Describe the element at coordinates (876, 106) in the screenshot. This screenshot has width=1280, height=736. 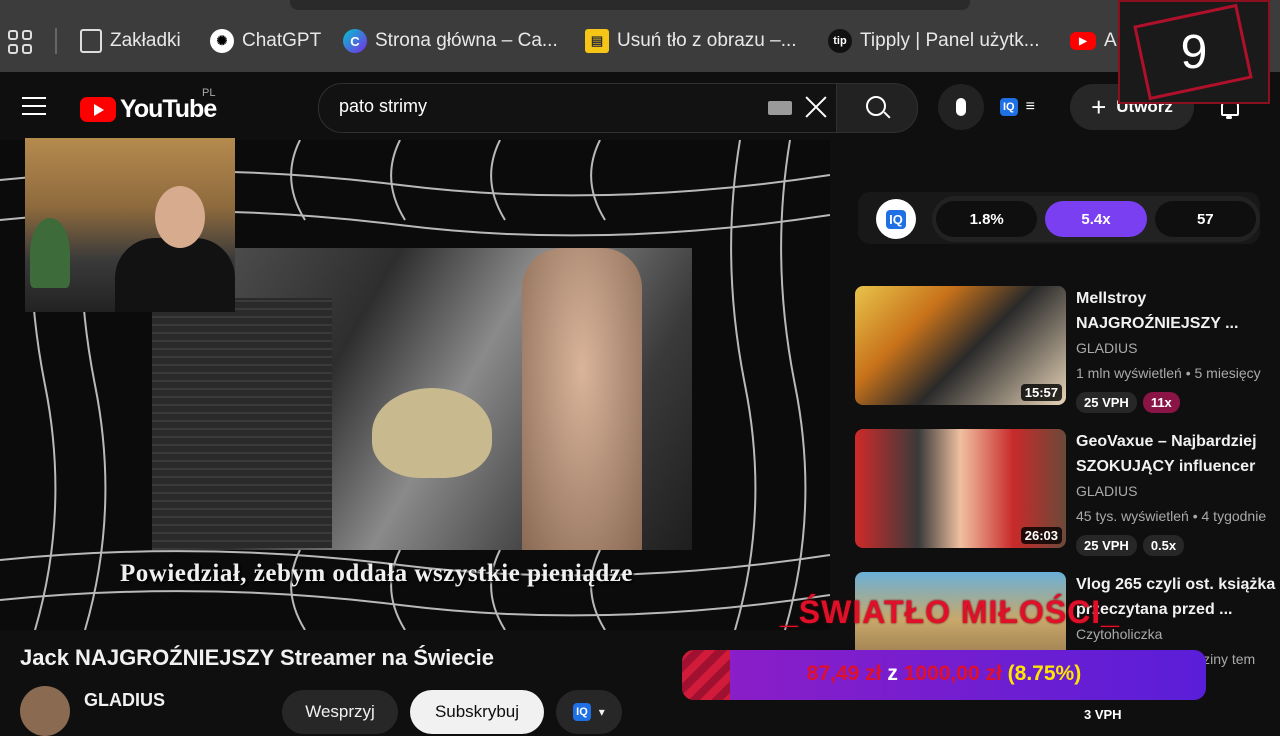
I see `search-icon` at that location.